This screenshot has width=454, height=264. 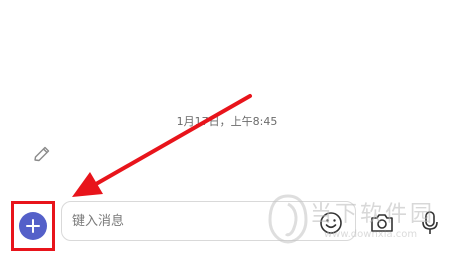 What do you see at coordinates (208, 221) in the screenshot?
I see `message-input` at bounding box center [208, 221].